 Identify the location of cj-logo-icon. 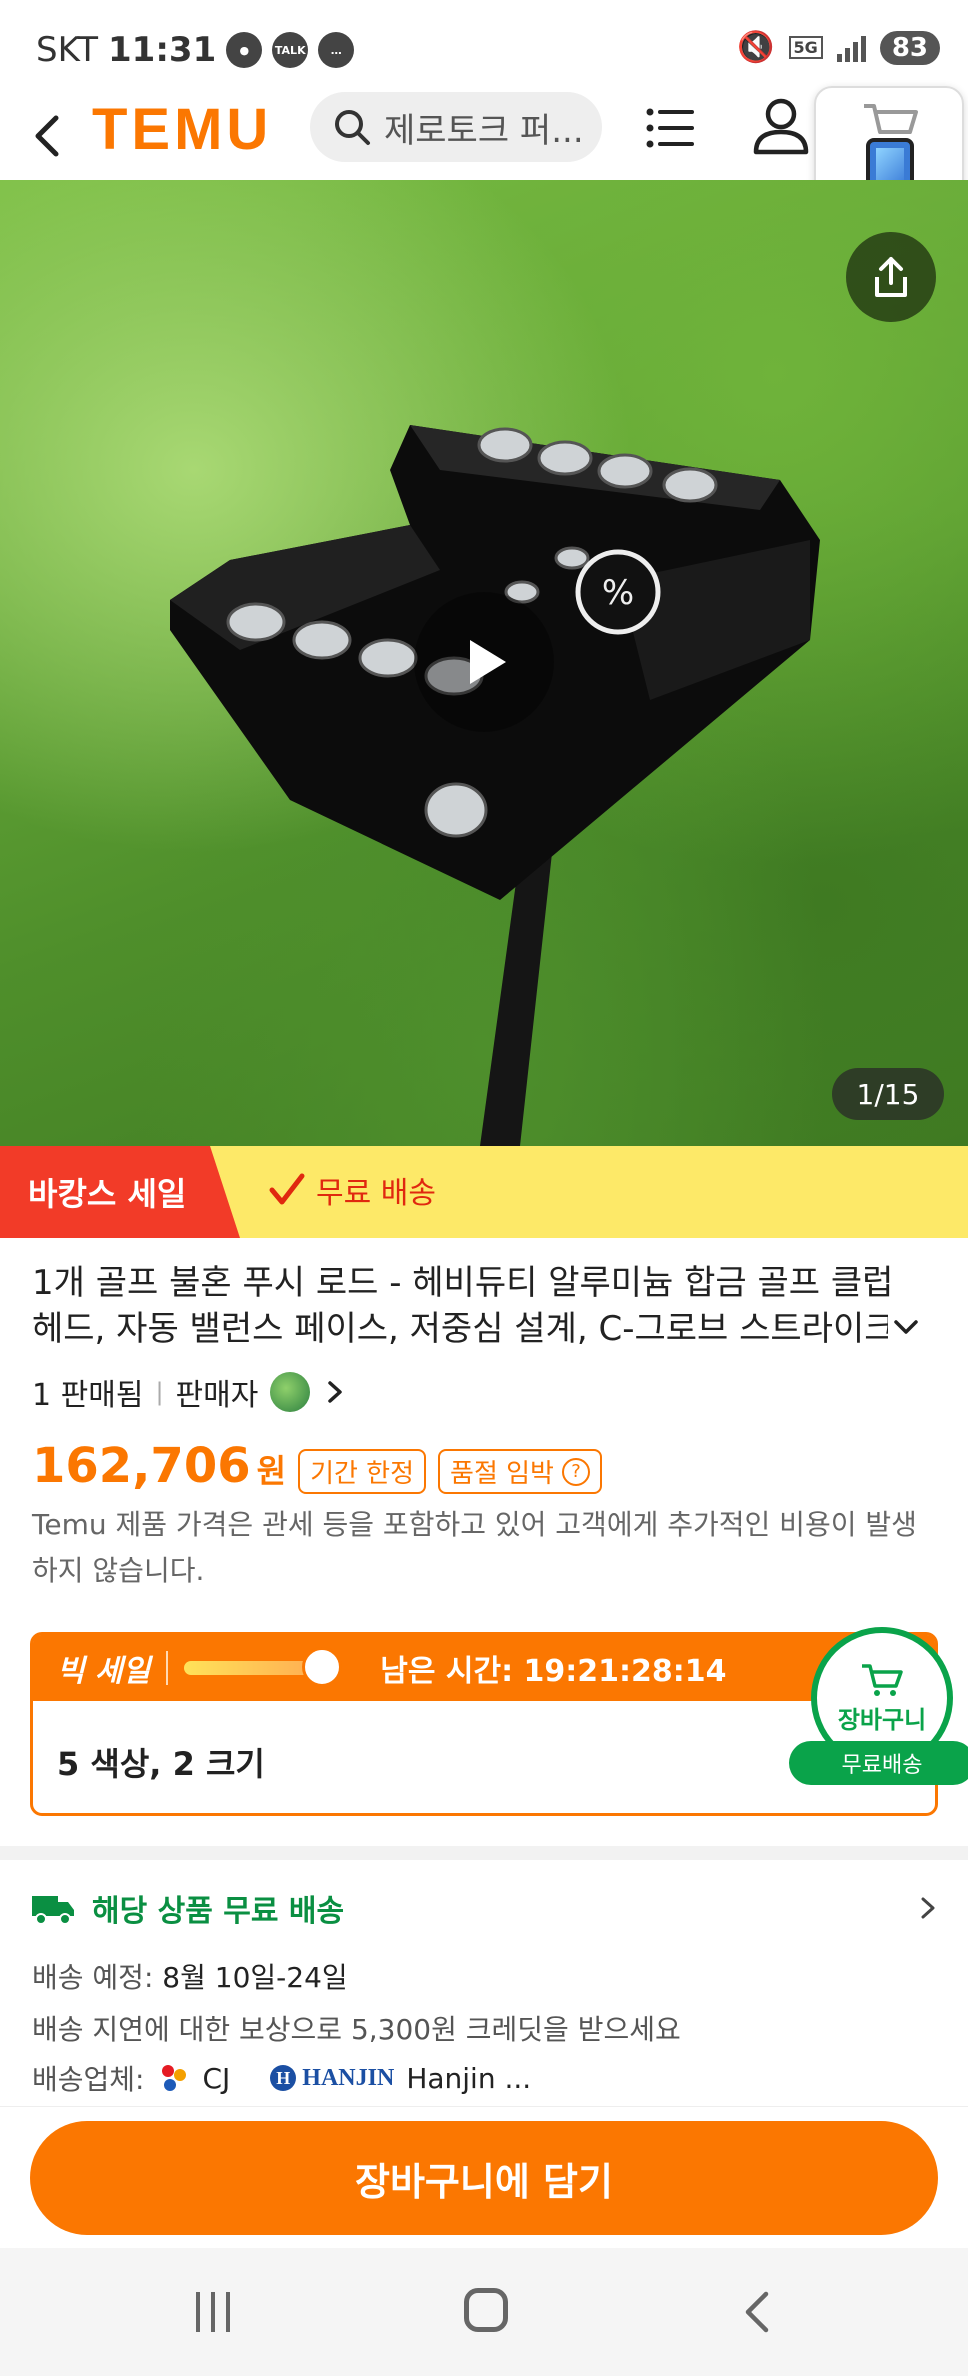
(174, 2078).